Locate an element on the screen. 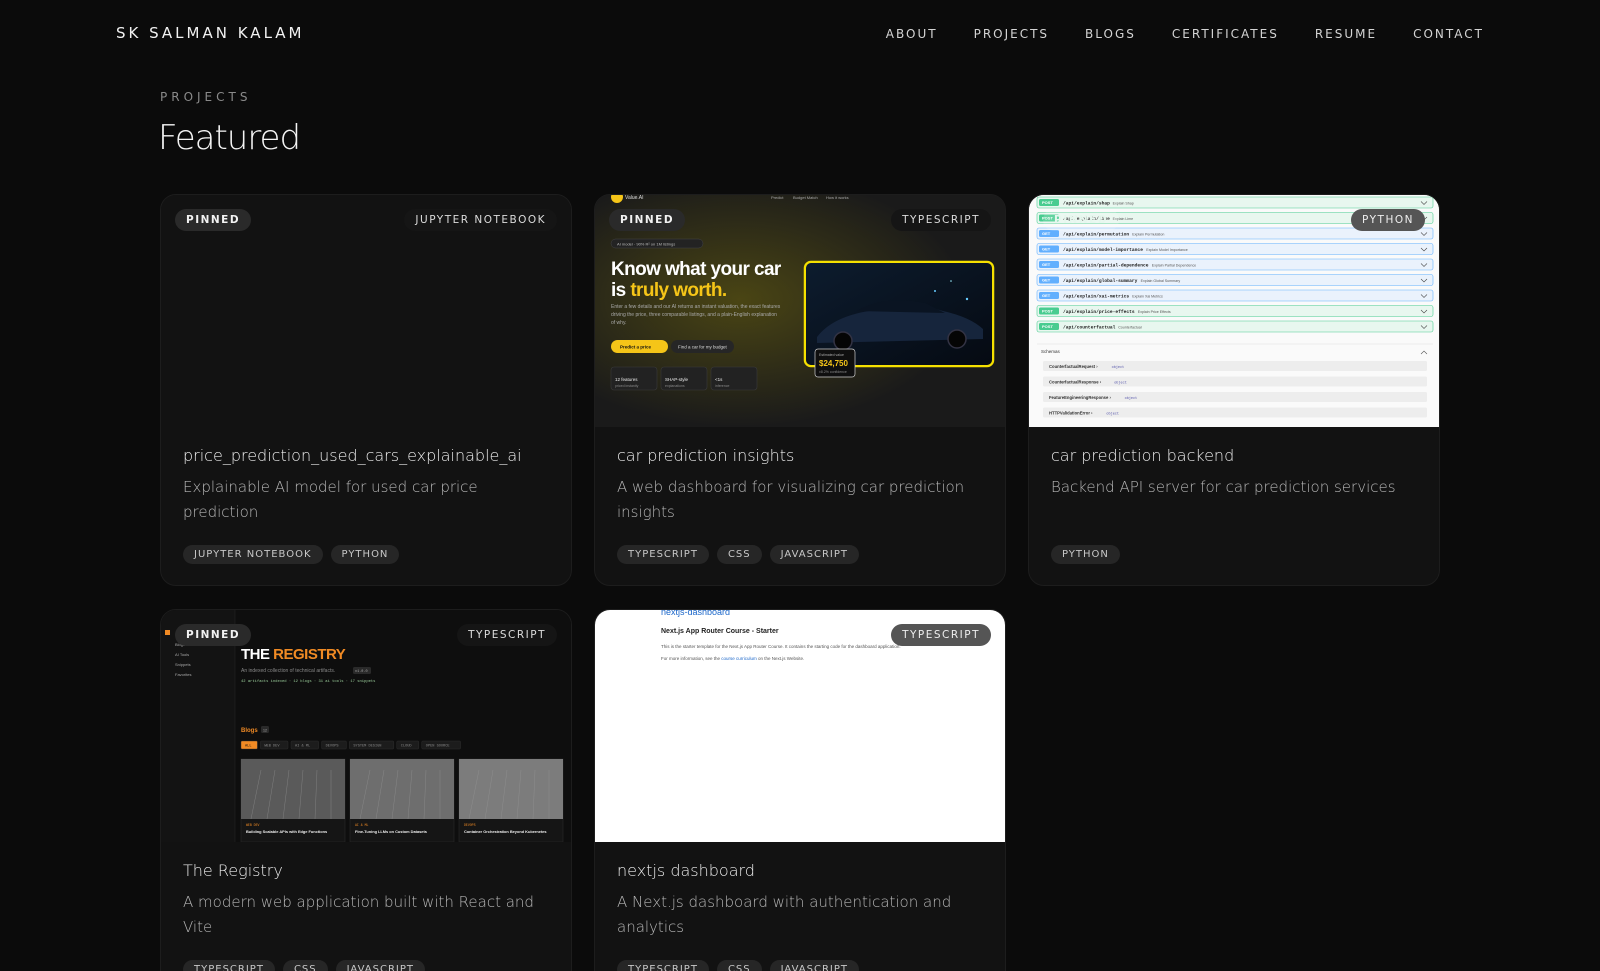 This screenshot has width=1600, height=971. tag: CSS is located at coordinates (739, 554).